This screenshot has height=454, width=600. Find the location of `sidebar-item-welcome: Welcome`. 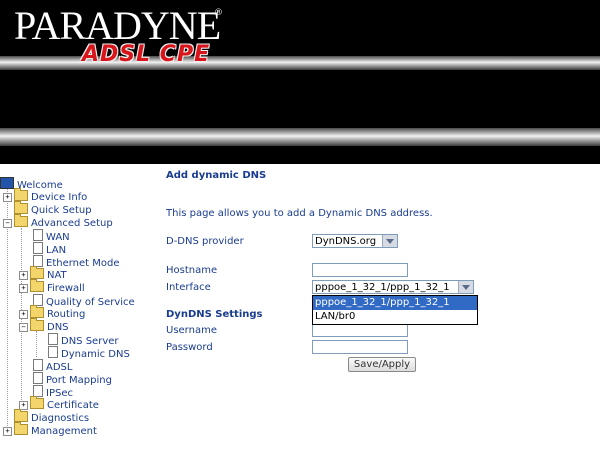

sidebar-item-welcome: Welcome is located at coordinates (31, 184).